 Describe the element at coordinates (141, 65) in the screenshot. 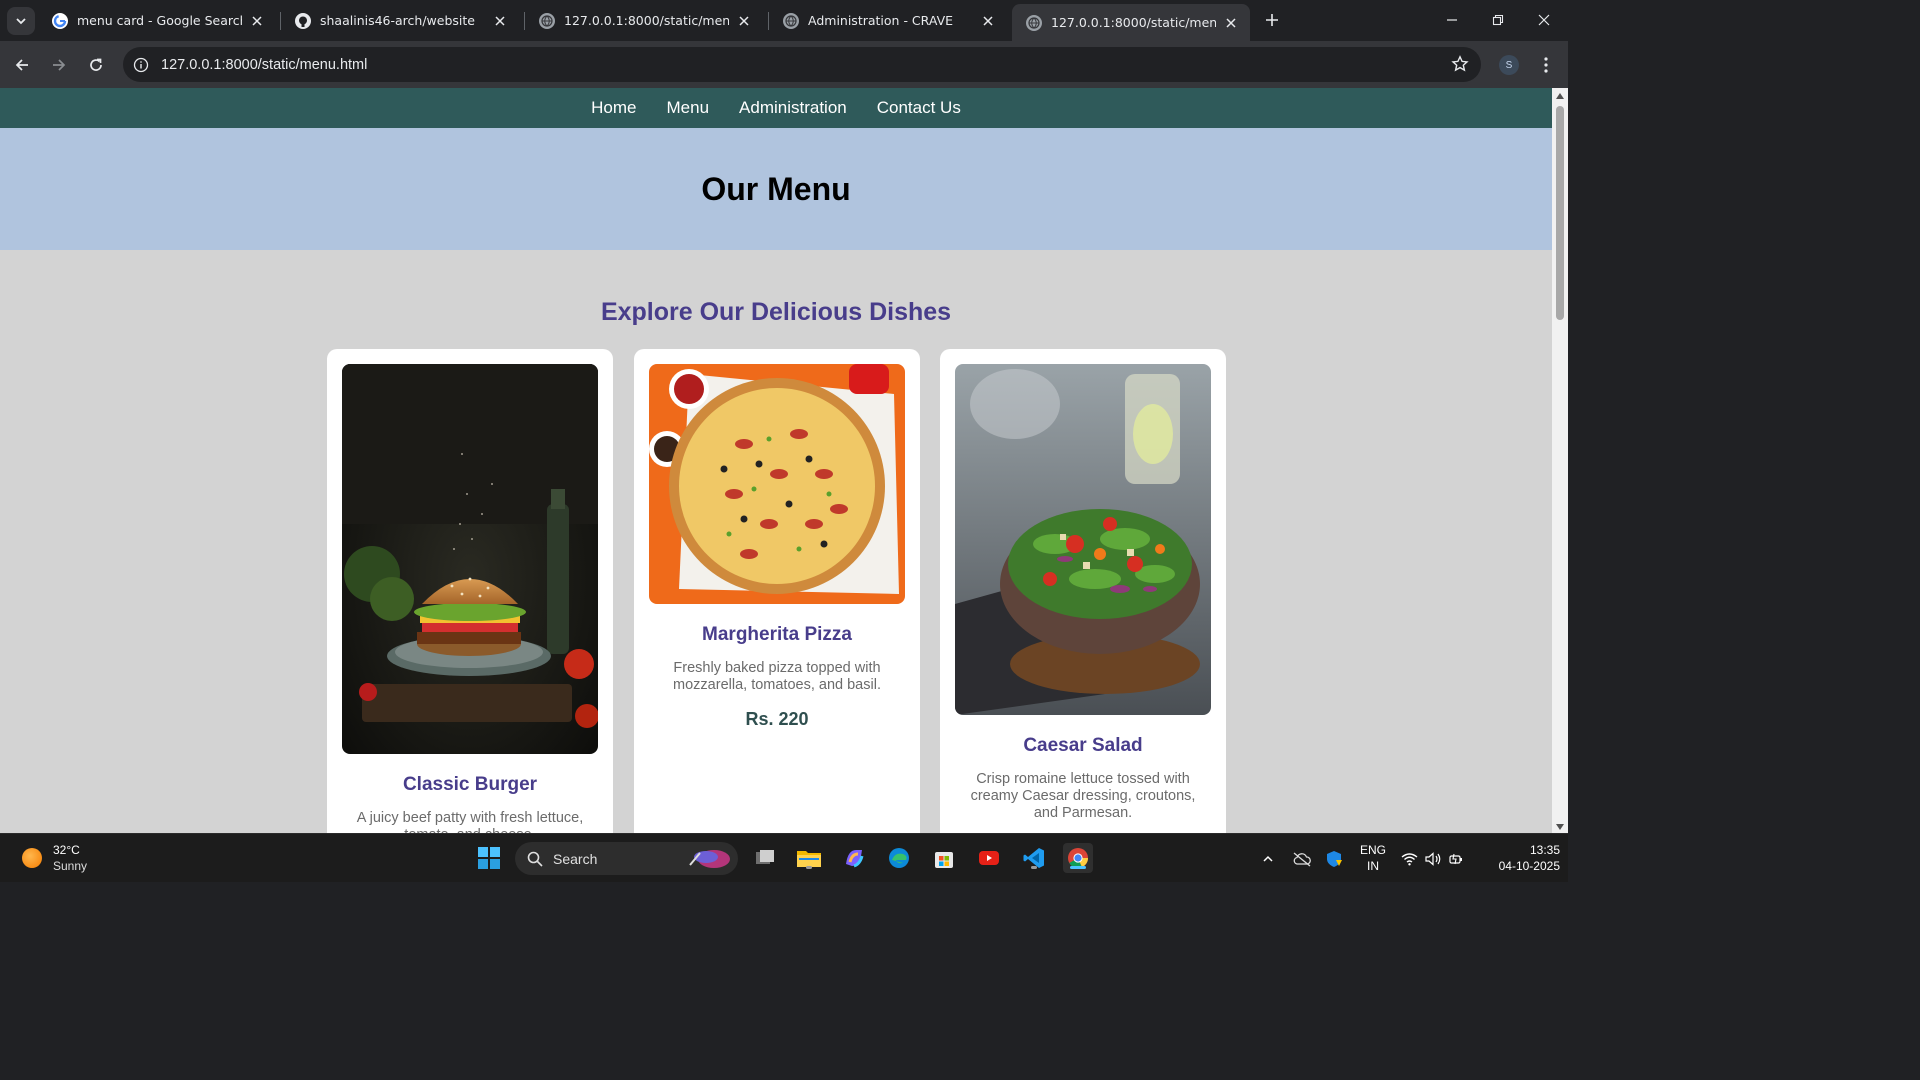

I see `info-icon` at that location.